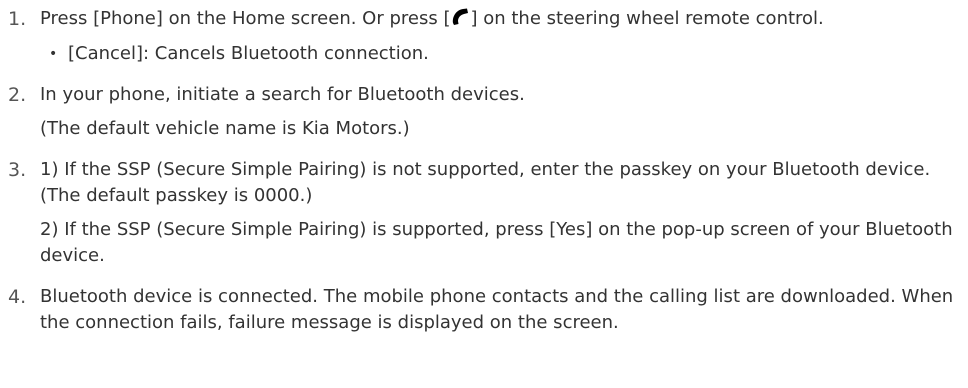 The image size is (968, 388). Describe the element at coordinates (17, 297) in the screenshot. I see `step-number: 4.` at that location.